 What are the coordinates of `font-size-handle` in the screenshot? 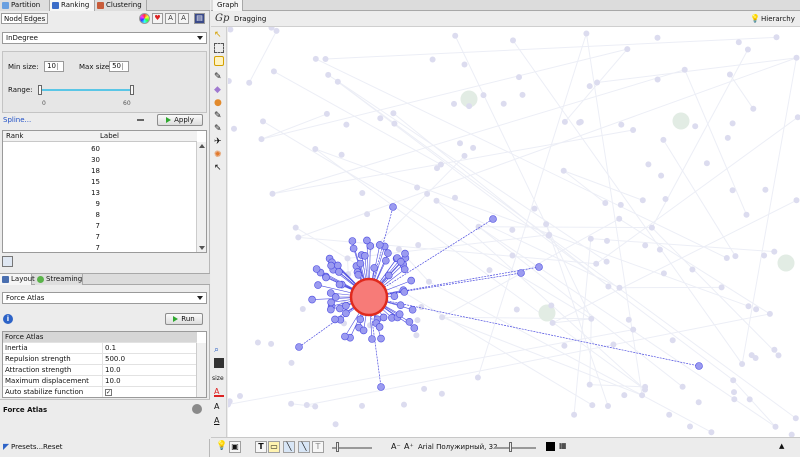 It's located at (510, 447).